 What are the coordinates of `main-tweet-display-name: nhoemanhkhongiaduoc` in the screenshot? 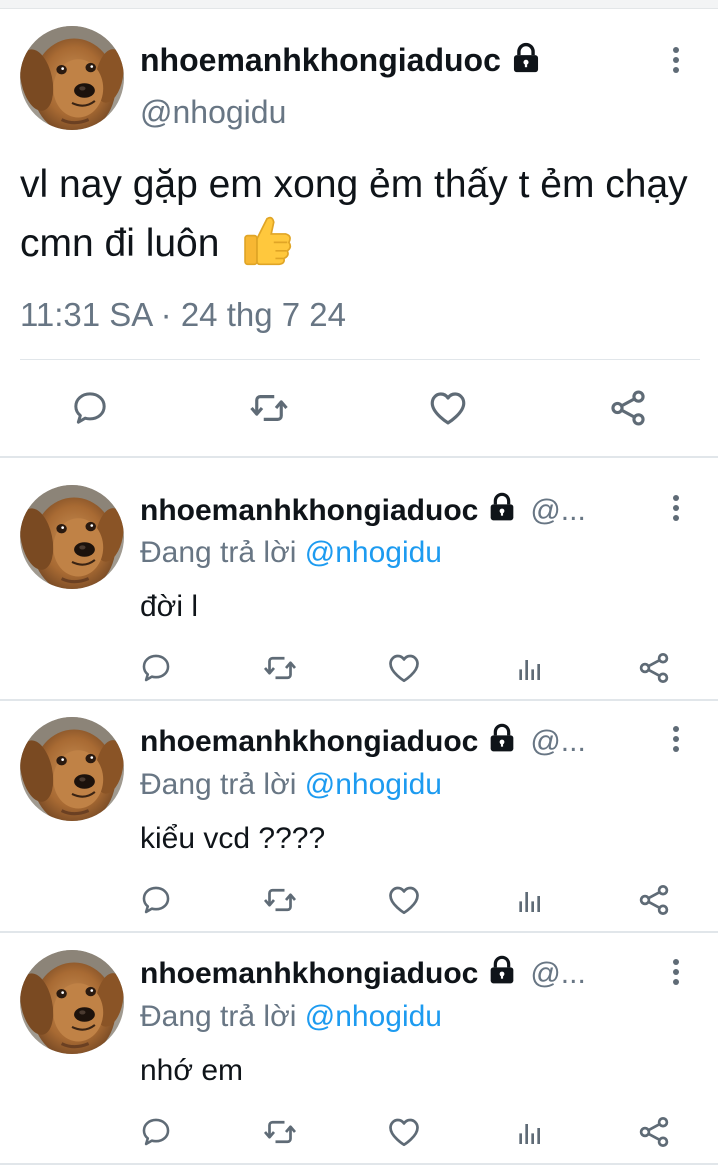 It's located at (320, 60).